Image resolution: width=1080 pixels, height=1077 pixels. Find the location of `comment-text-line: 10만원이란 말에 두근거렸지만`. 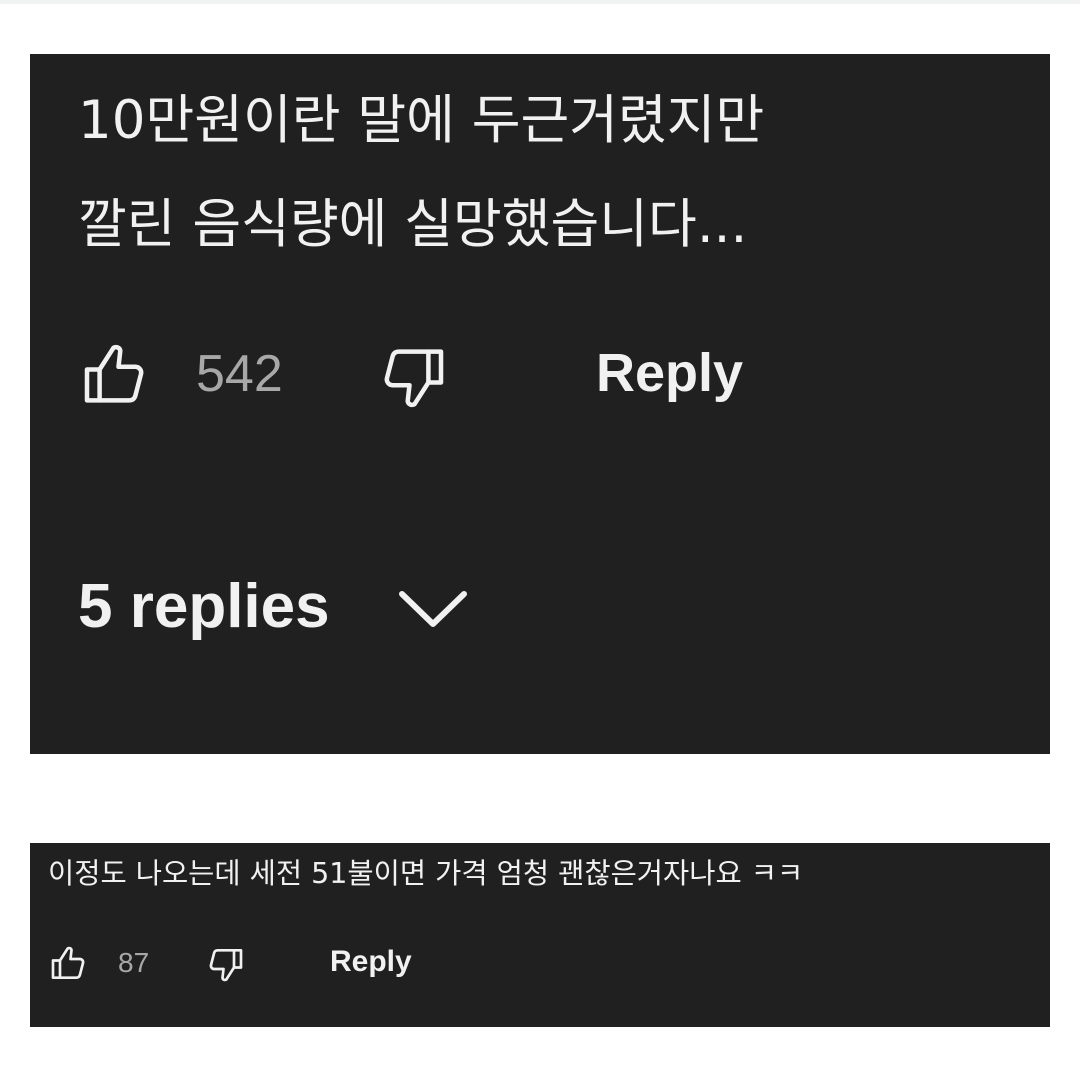

comment-text-line: 10만원이란 말에 두근거렸지만 is located at coordinates (421, 120).